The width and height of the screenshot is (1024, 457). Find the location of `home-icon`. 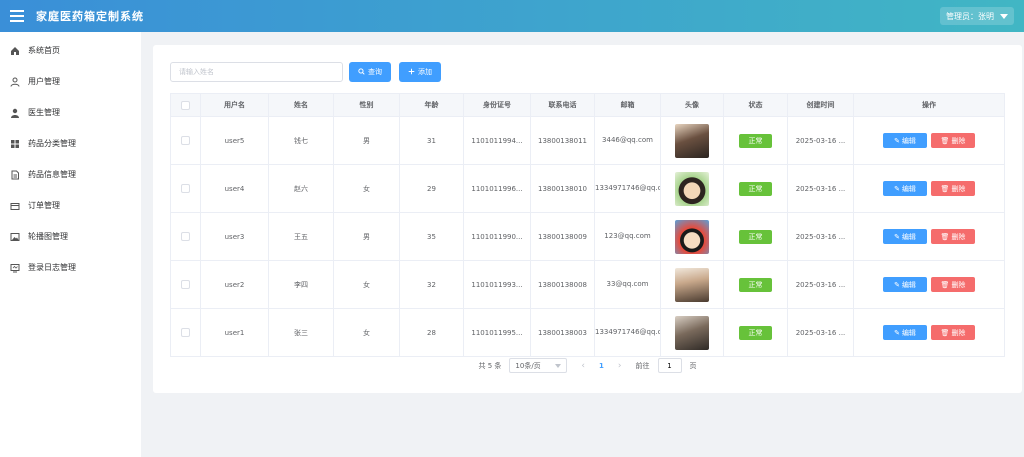

home-icon is located at coordinates (15, 51).